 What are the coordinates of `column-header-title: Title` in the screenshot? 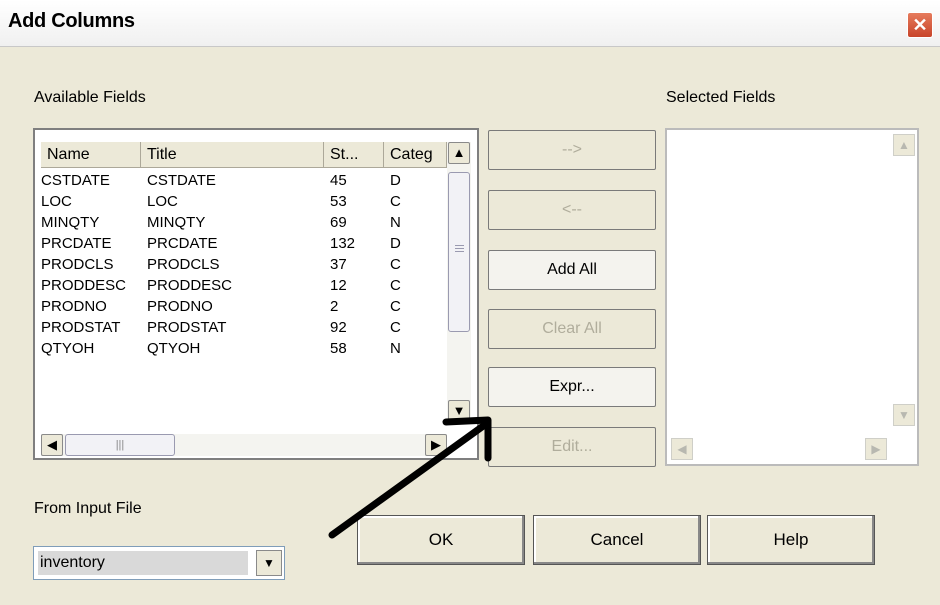 It's located at (232, 155).